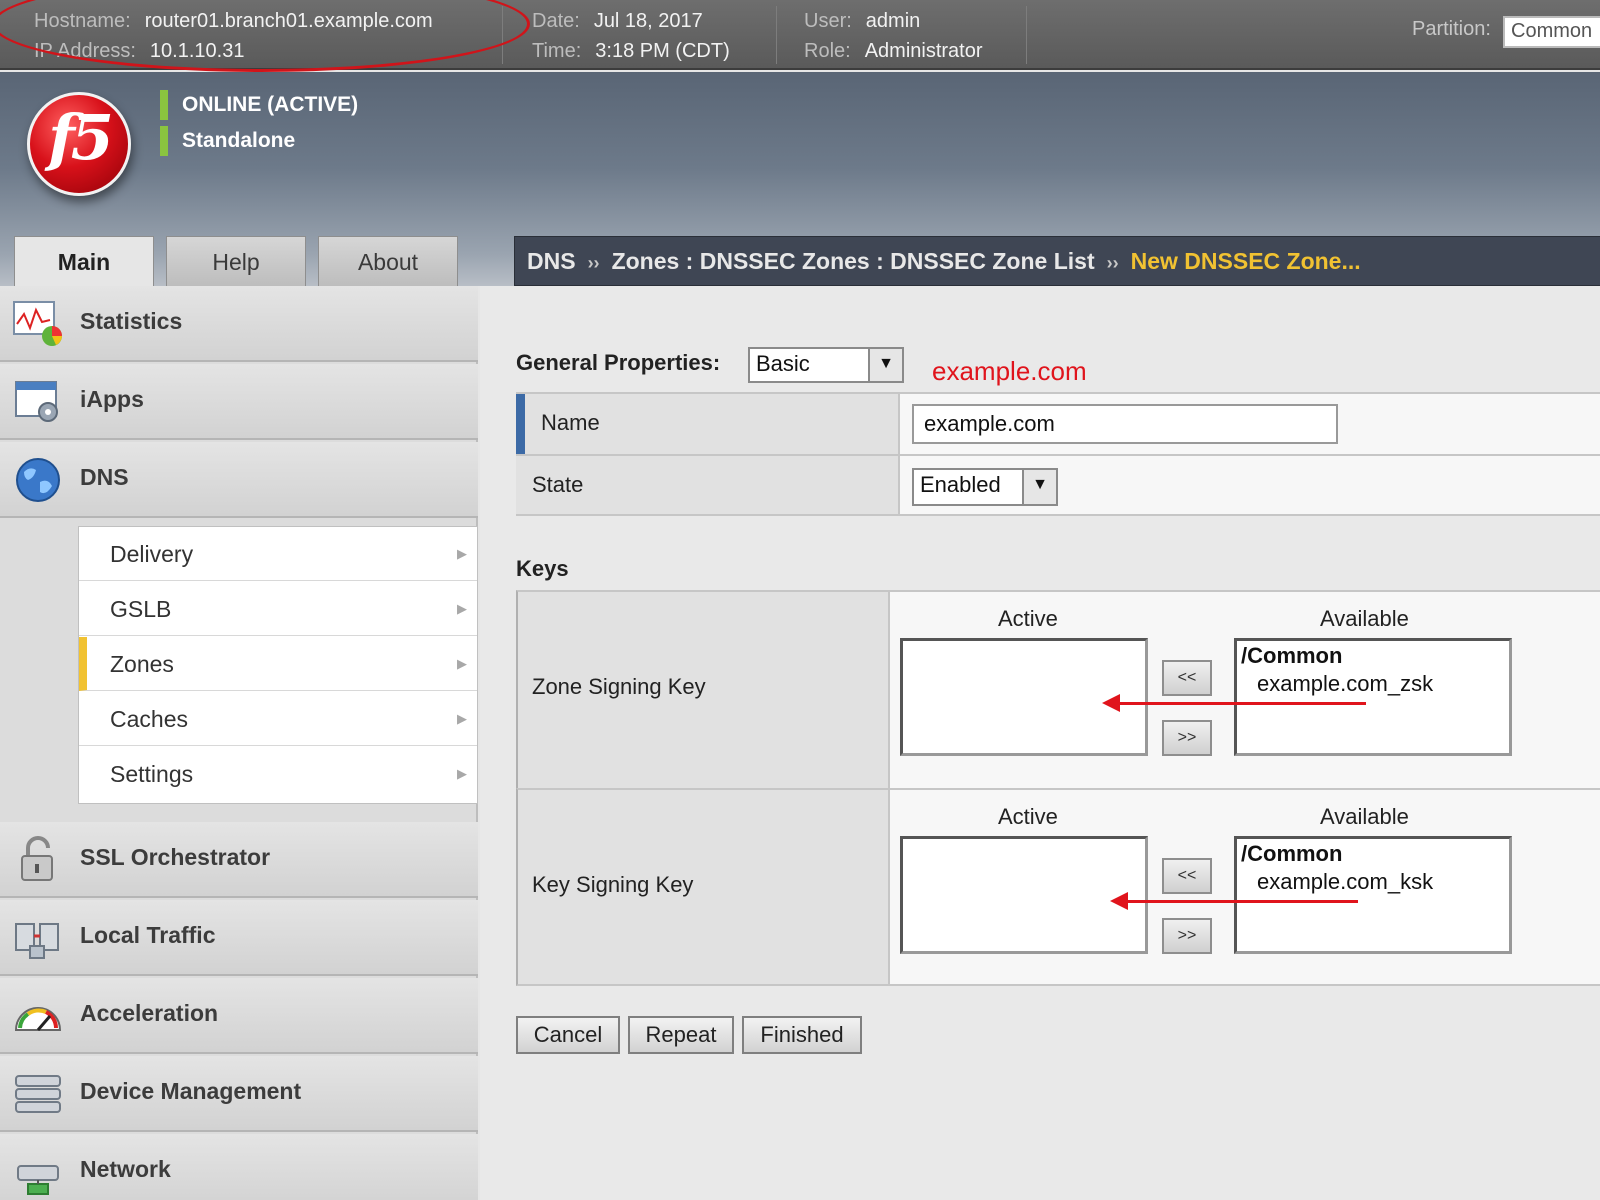 The width and height of the screenshot is (1600, 1200). I want to click on zsk-option: example.com_zsk, so click(1345, 684).